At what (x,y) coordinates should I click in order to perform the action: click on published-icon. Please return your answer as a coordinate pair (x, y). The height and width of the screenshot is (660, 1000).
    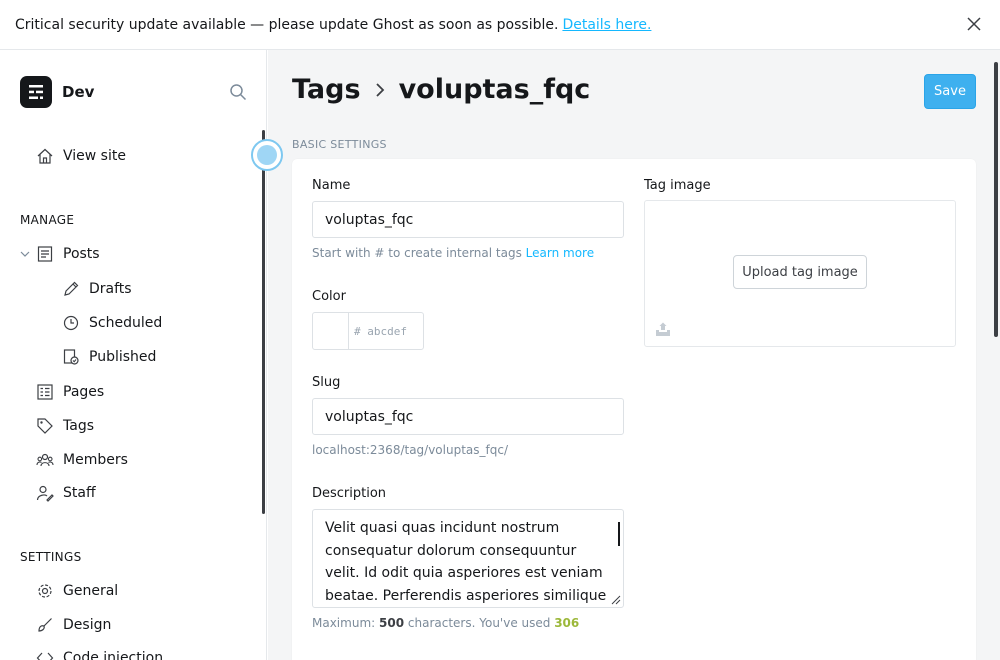
    Looking at the image, I should click on (71, 357).